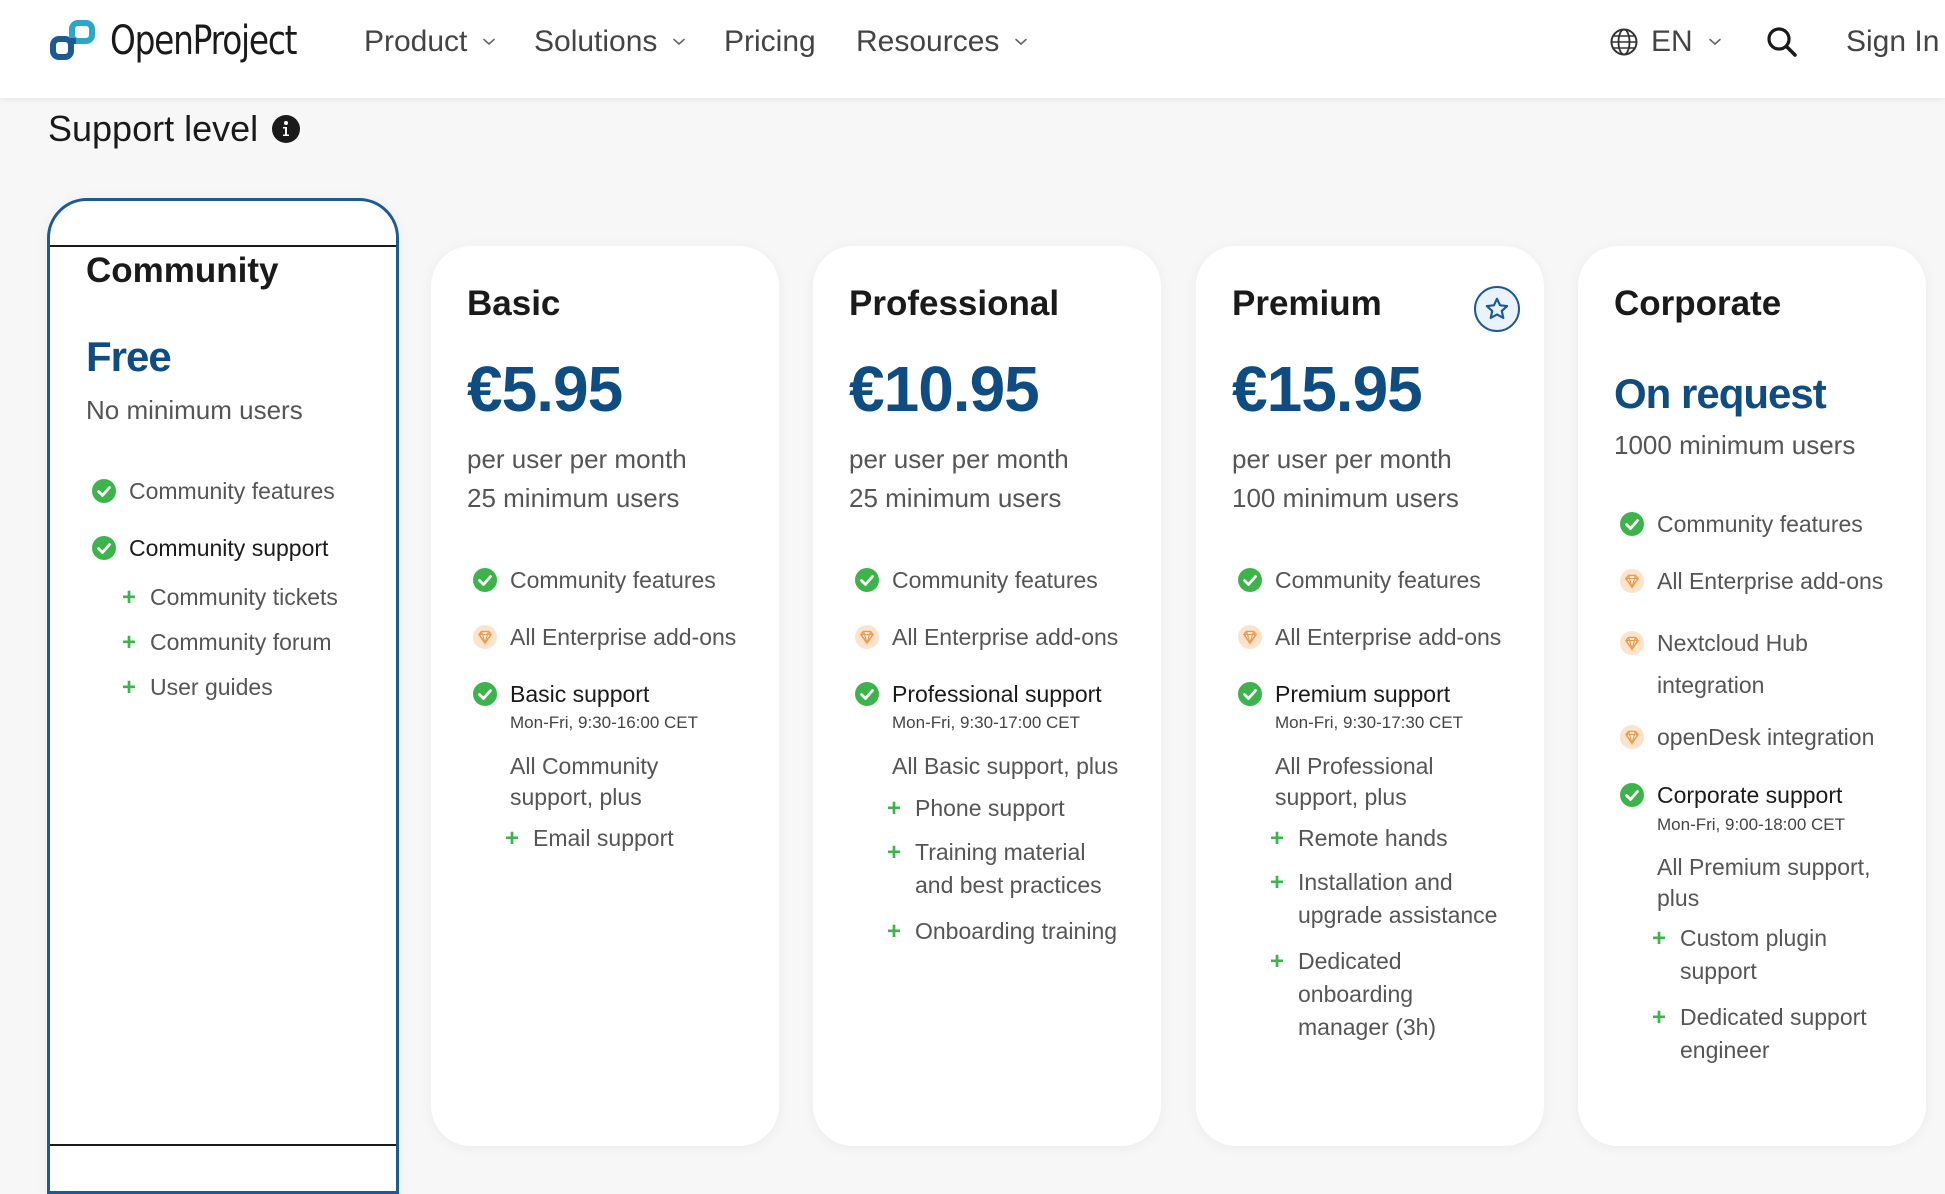  Describe the element at coordinates (545, 389) in the screenshot. I see `plan-price: €5.95` at that location.